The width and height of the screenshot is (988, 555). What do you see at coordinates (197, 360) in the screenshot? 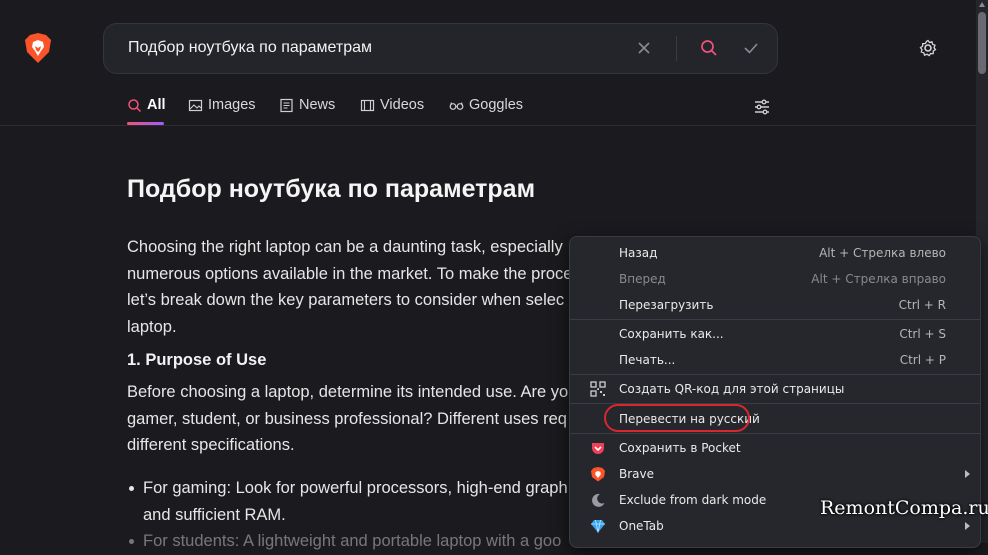
I see `section-heading: 1. Purpose of Use` at bounding box center [197, 360].